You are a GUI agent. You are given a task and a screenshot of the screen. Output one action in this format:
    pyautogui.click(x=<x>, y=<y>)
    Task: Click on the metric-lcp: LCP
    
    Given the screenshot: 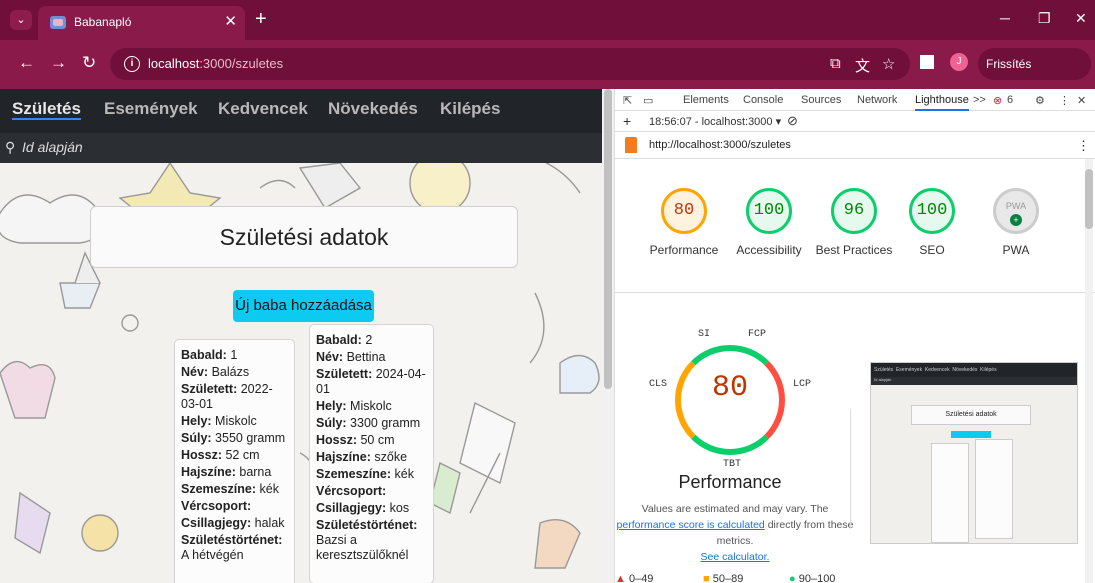 What is the action you would take?
    pyautogui.click(x=802, y=384)
    